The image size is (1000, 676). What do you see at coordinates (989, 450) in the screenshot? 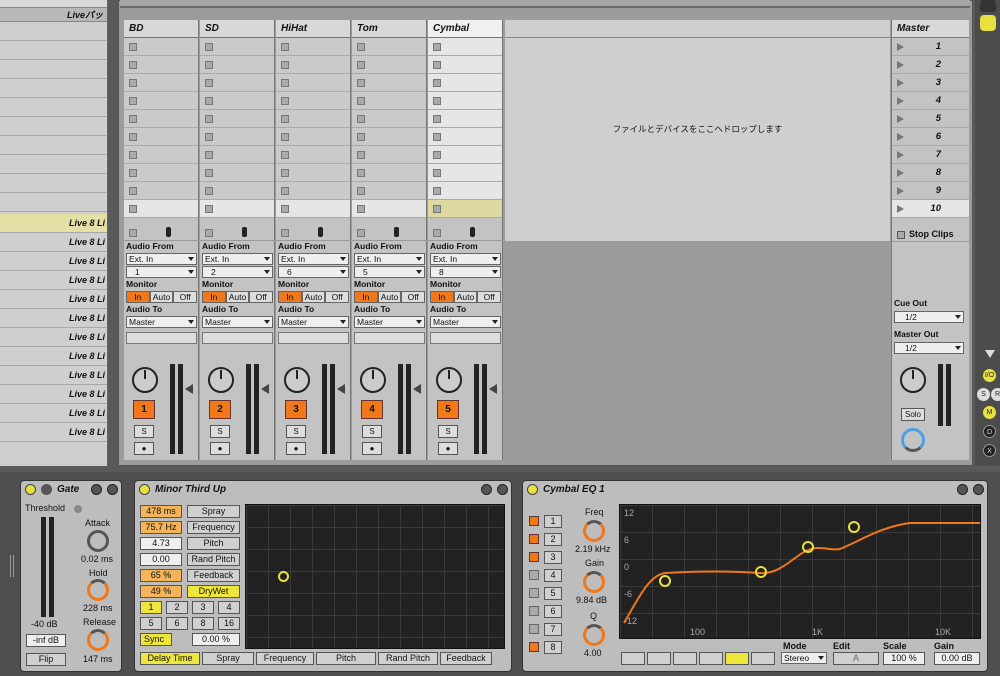
I see `toggle-x-button: X` at bounding box center [989, 450].